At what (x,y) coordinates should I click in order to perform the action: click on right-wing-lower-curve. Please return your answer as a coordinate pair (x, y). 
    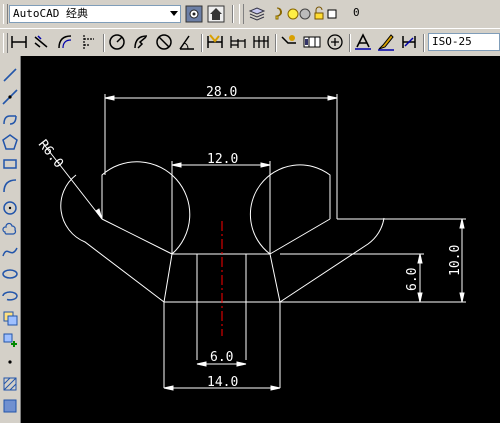
    Looking at the image, I should click on (332, 260).